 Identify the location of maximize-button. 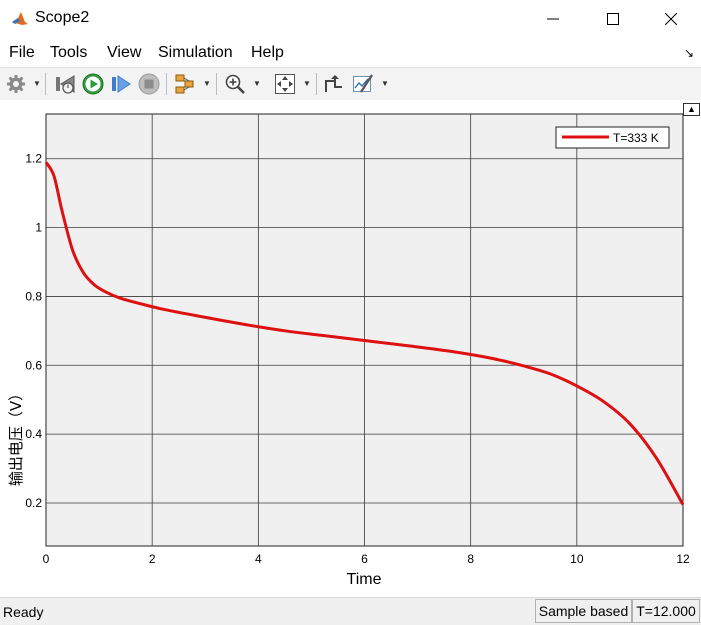
(613, 19).